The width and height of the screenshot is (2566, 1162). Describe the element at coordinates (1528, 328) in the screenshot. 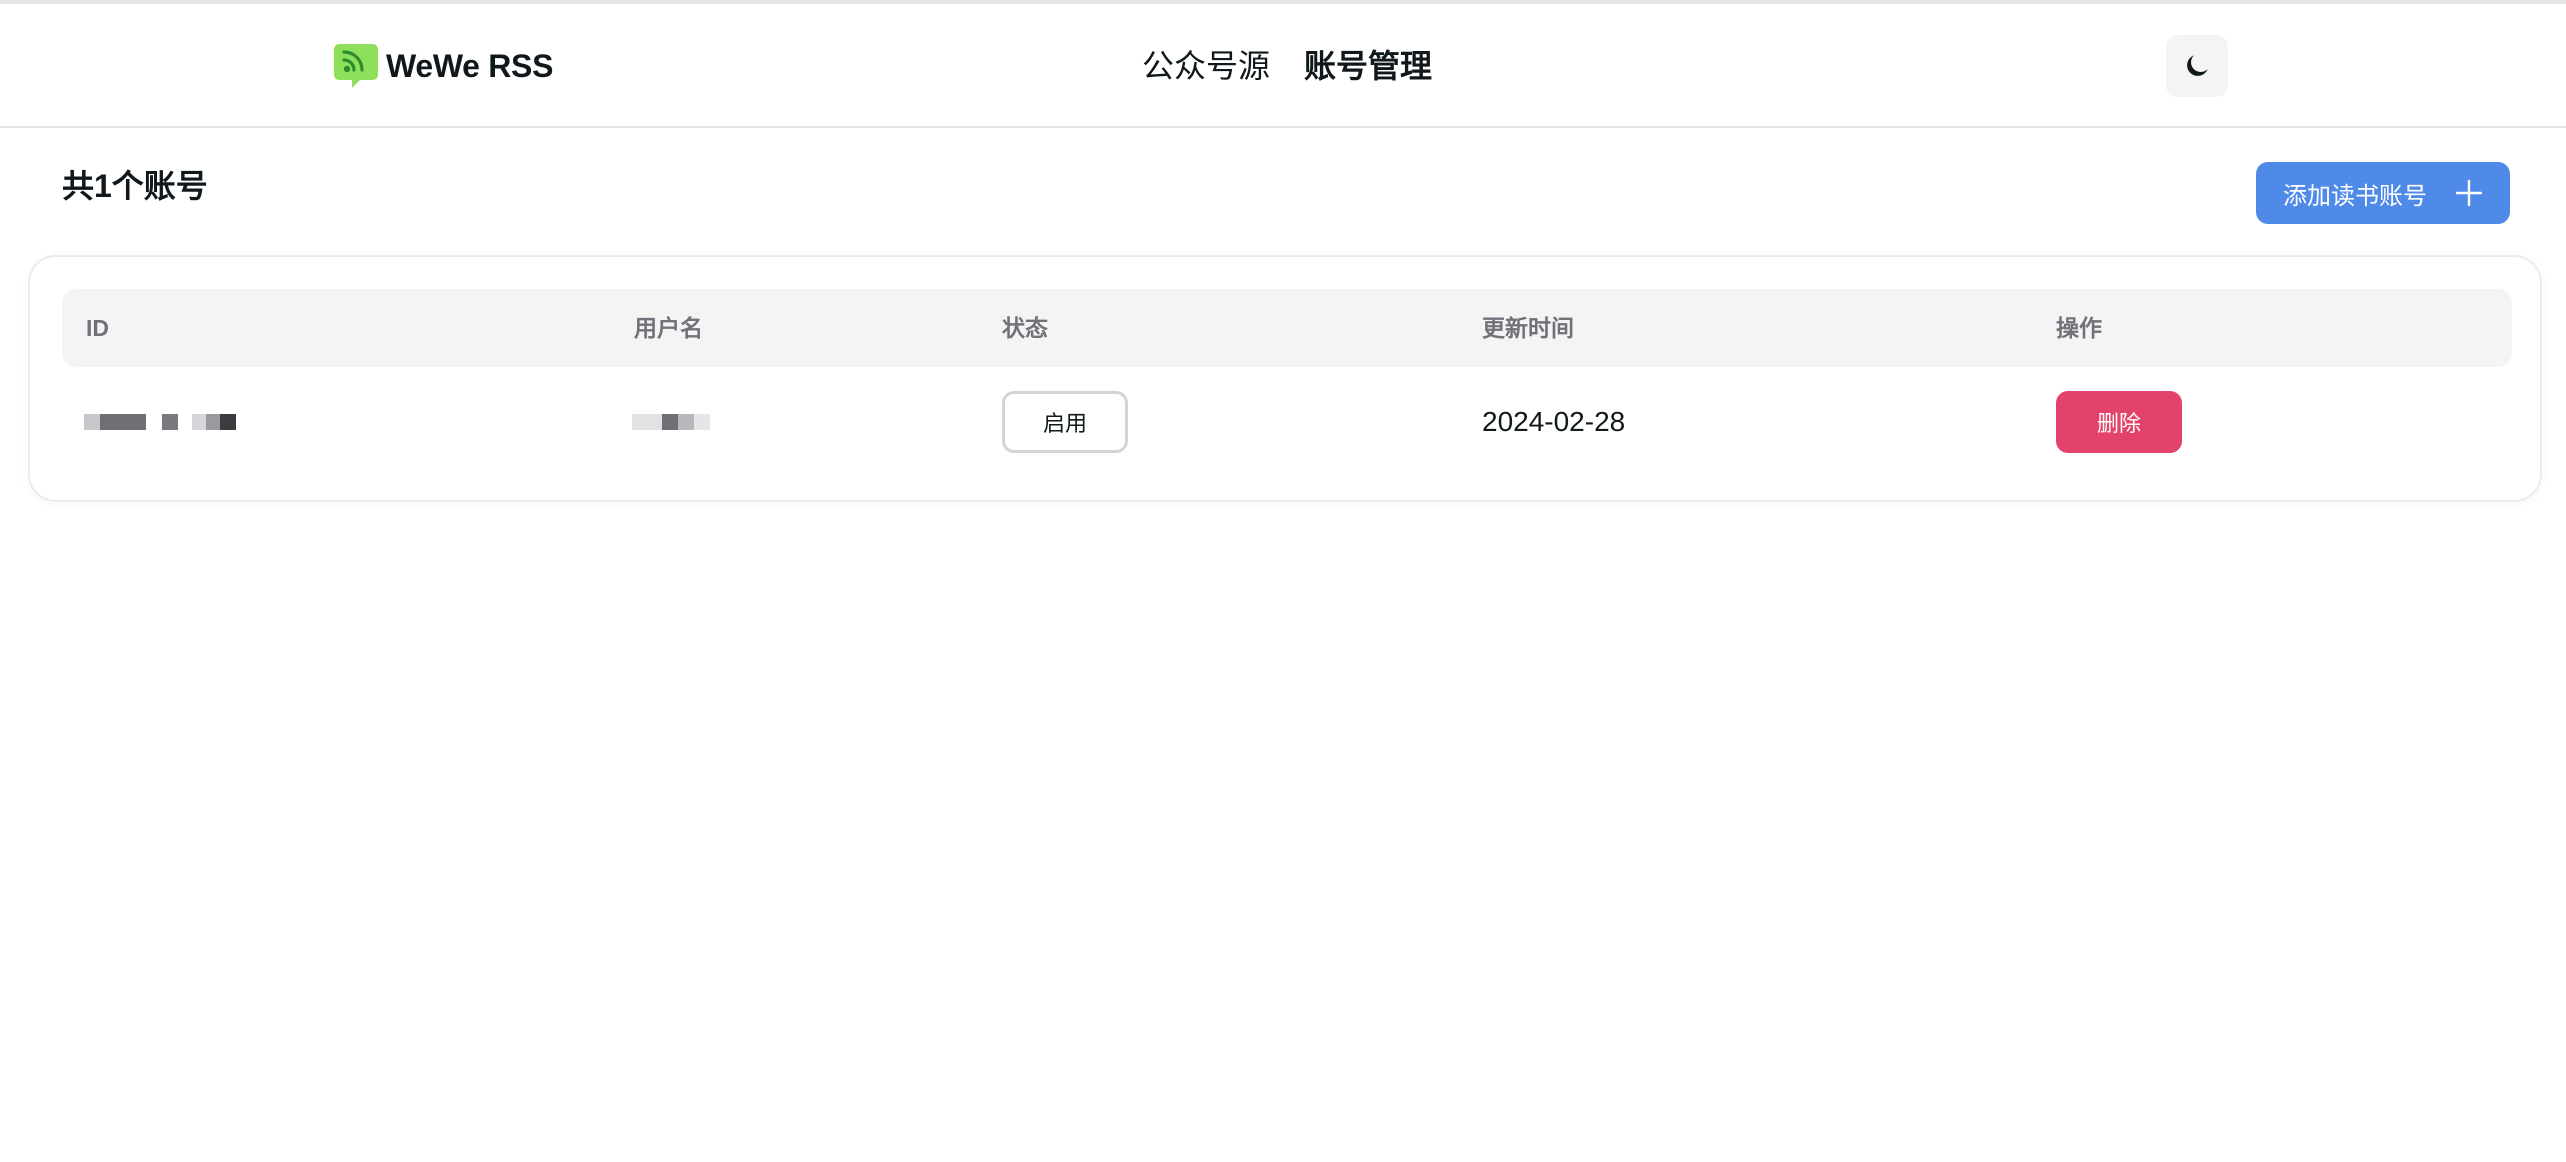

I see `column-header-updated: 更新时间` at that location.